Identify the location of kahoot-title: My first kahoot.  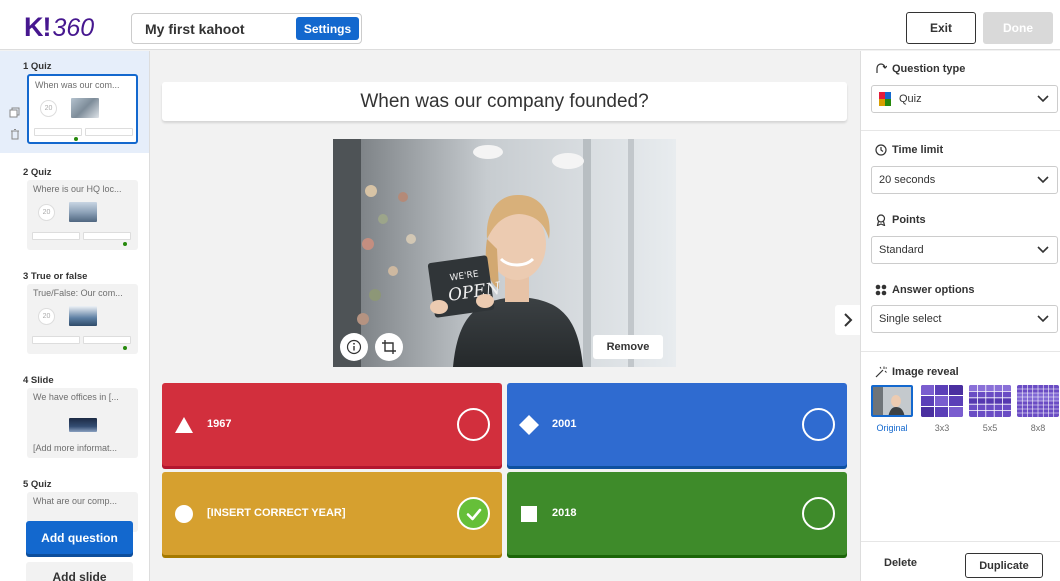
(195, 29).